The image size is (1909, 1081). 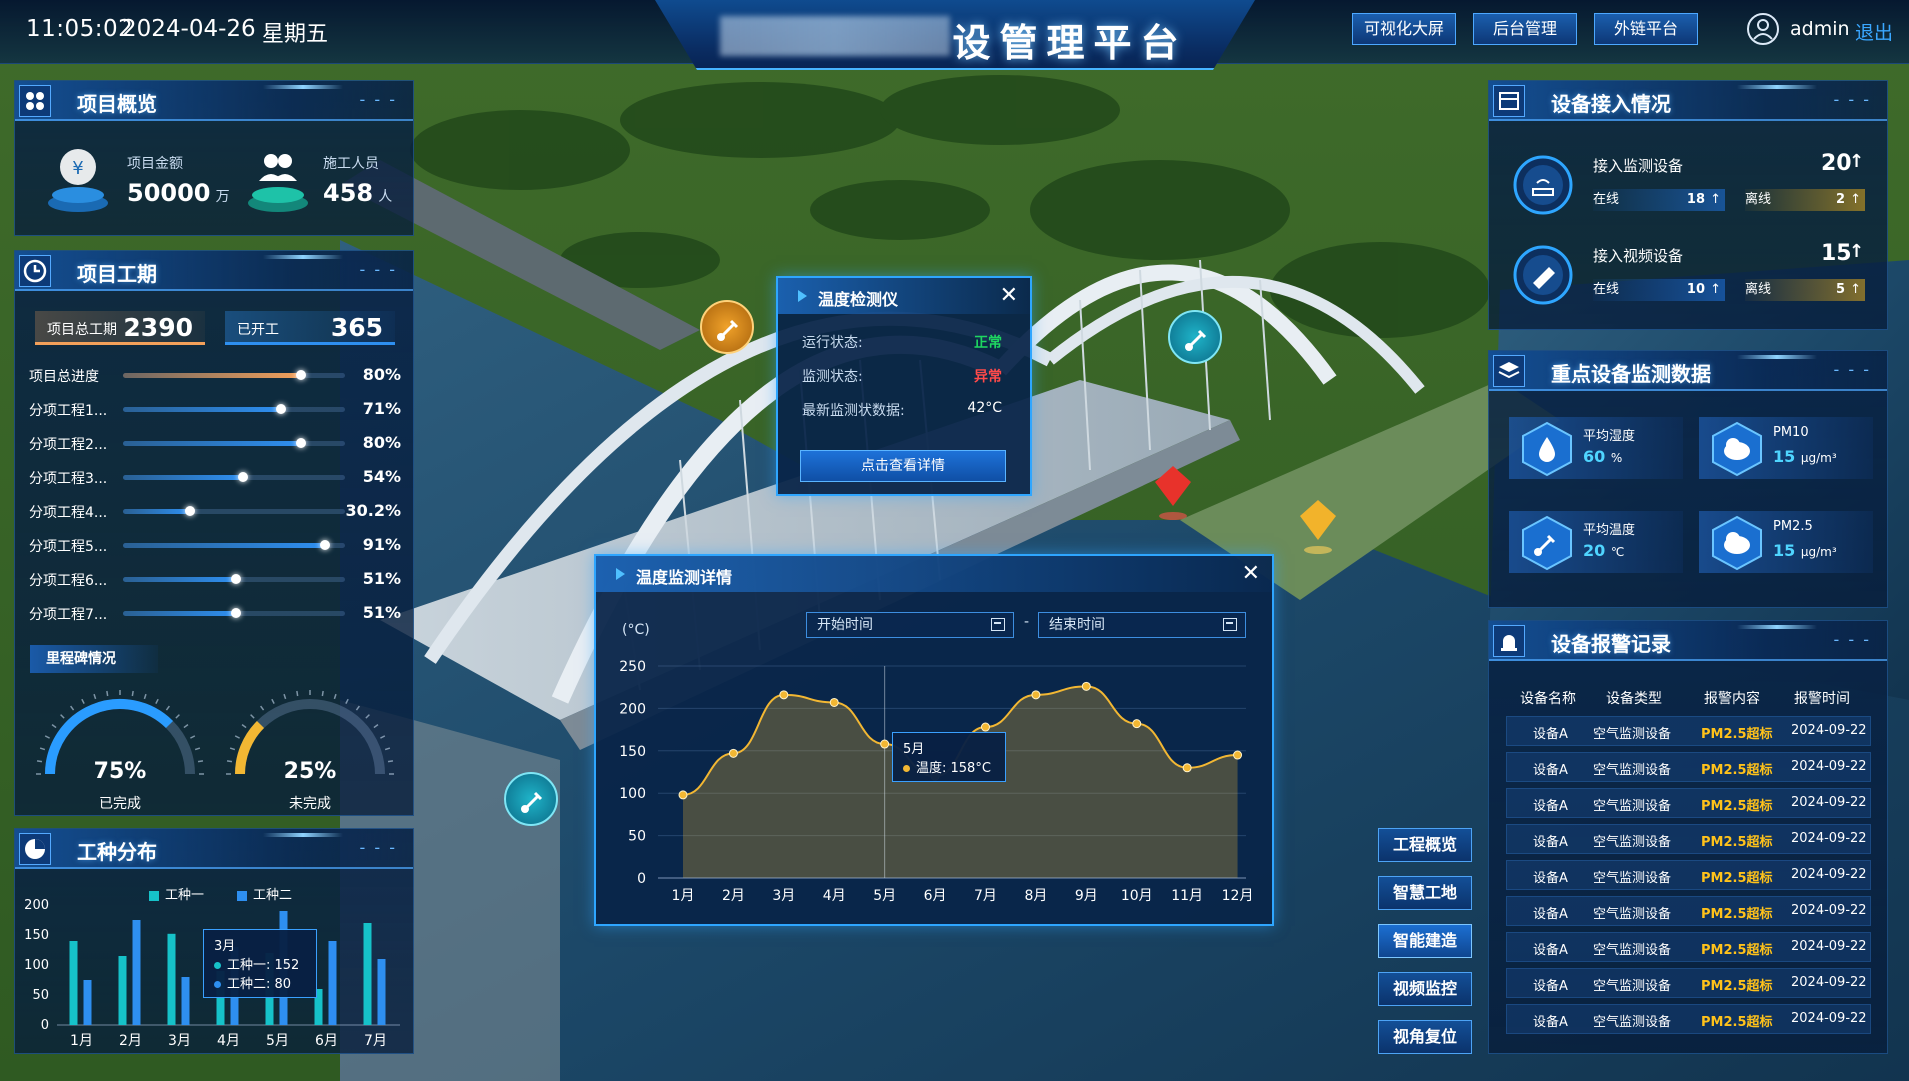 I want to click on amount-block: 项目金额 50000 万, so click(x=178, y=180).